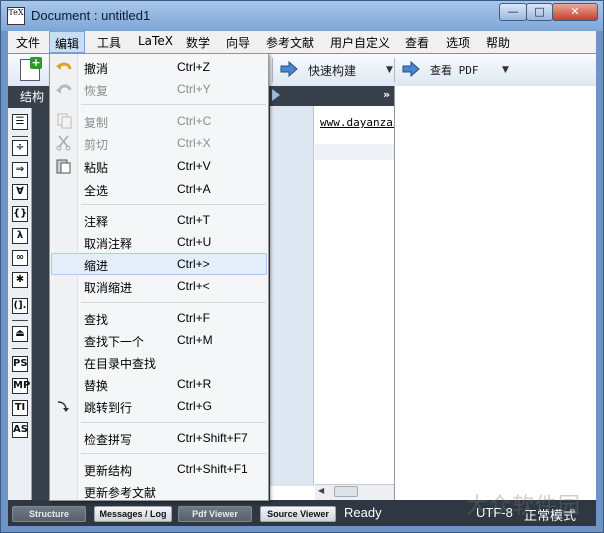  Describe the element at coordinates (357, 122) in the screenshot. I see `code-line: www.dayanzai.me` at that location.